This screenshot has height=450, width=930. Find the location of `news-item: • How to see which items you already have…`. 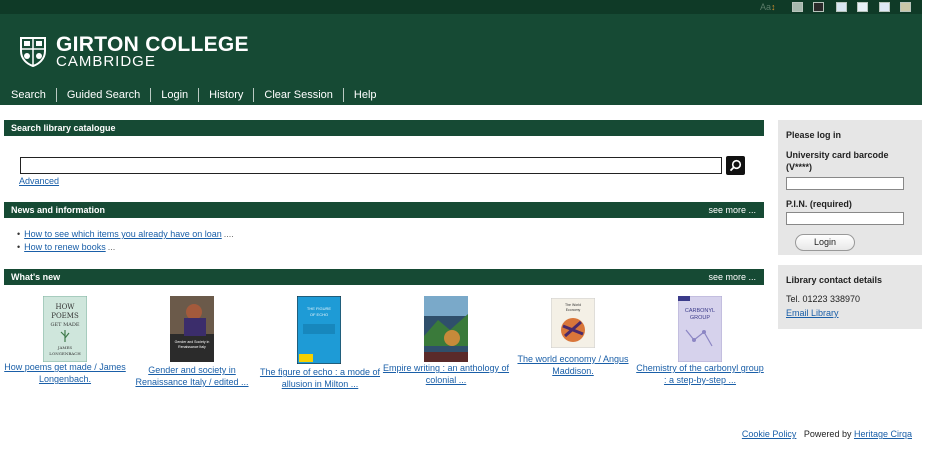

news-item: • How to see which items you already have… is located at coordinates (125, 234).